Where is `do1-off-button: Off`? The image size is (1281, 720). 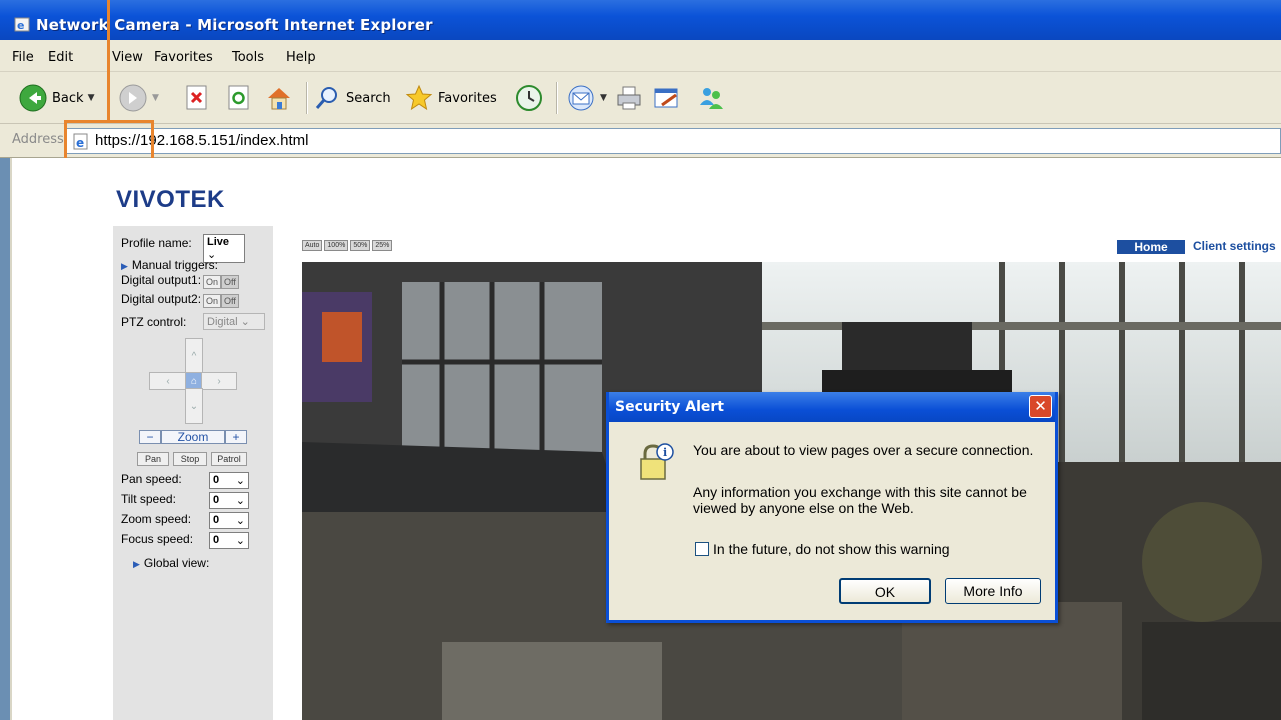 do1-off-button: Off is located at coordinates (230, 282).